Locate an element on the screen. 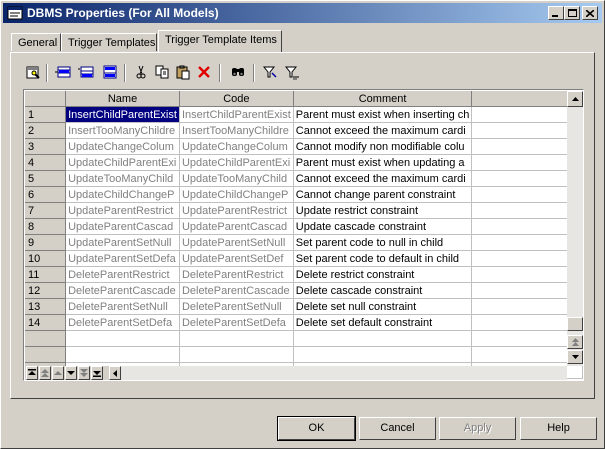 This screenshot has height=449, width=605. horizontal-scrollbar is located at coordinates (338, 373).